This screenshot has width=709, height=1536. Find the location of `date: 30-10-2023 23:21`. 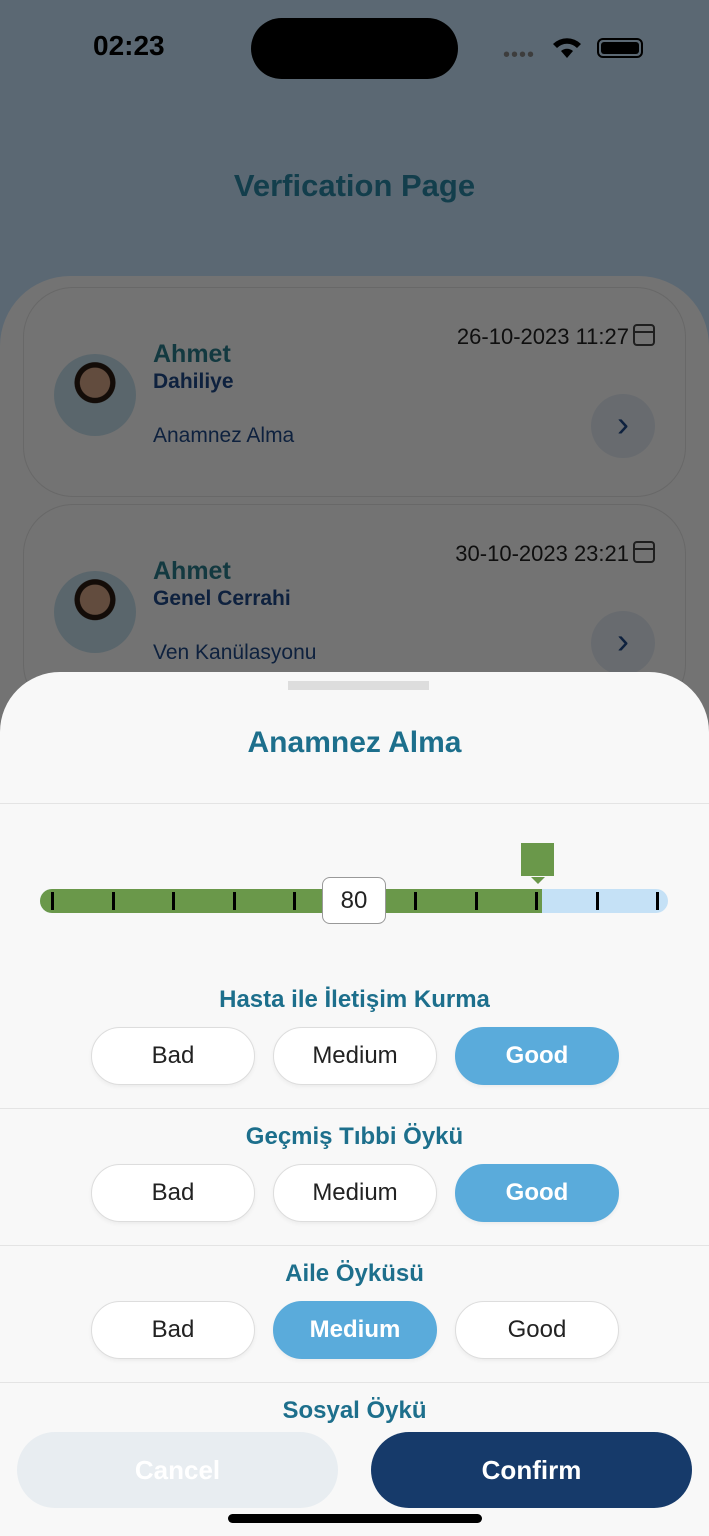

date: 30-10-2023 23:21 is located at coordinates (542, 553).